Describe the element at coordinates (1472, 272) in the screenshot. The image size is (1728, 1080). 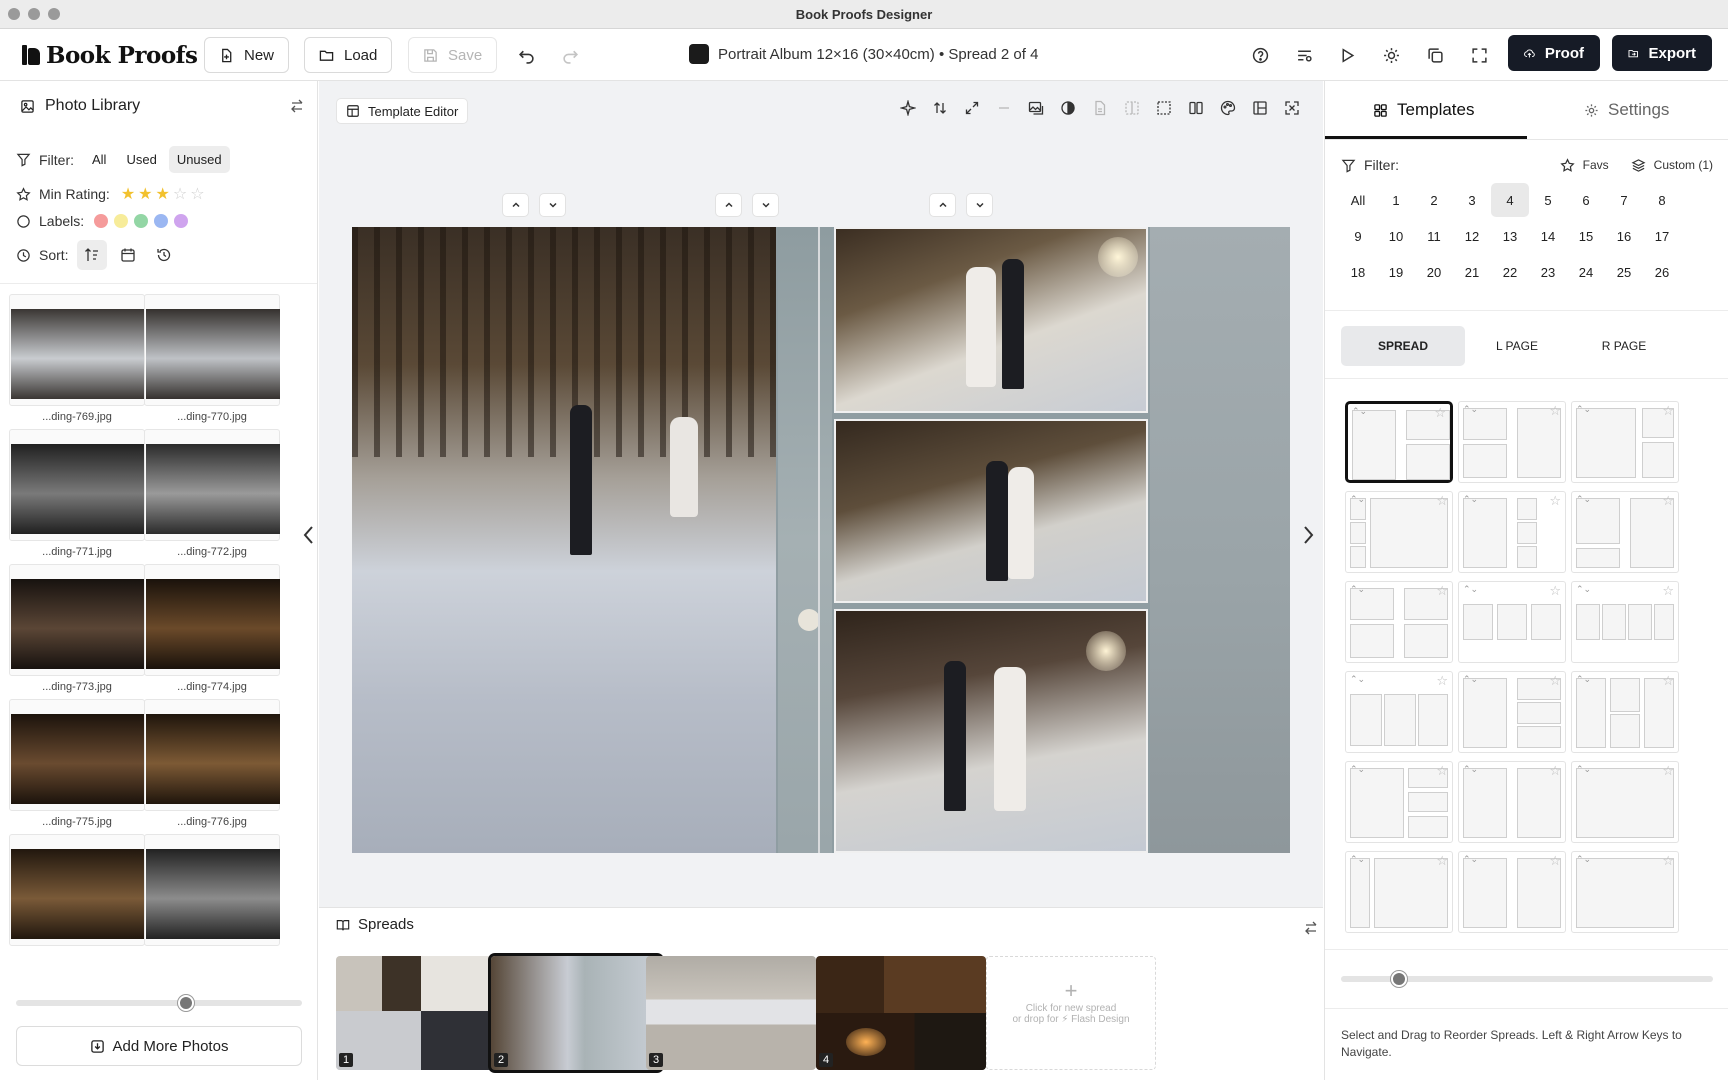
I see `photo-count-option: 21` at that location.